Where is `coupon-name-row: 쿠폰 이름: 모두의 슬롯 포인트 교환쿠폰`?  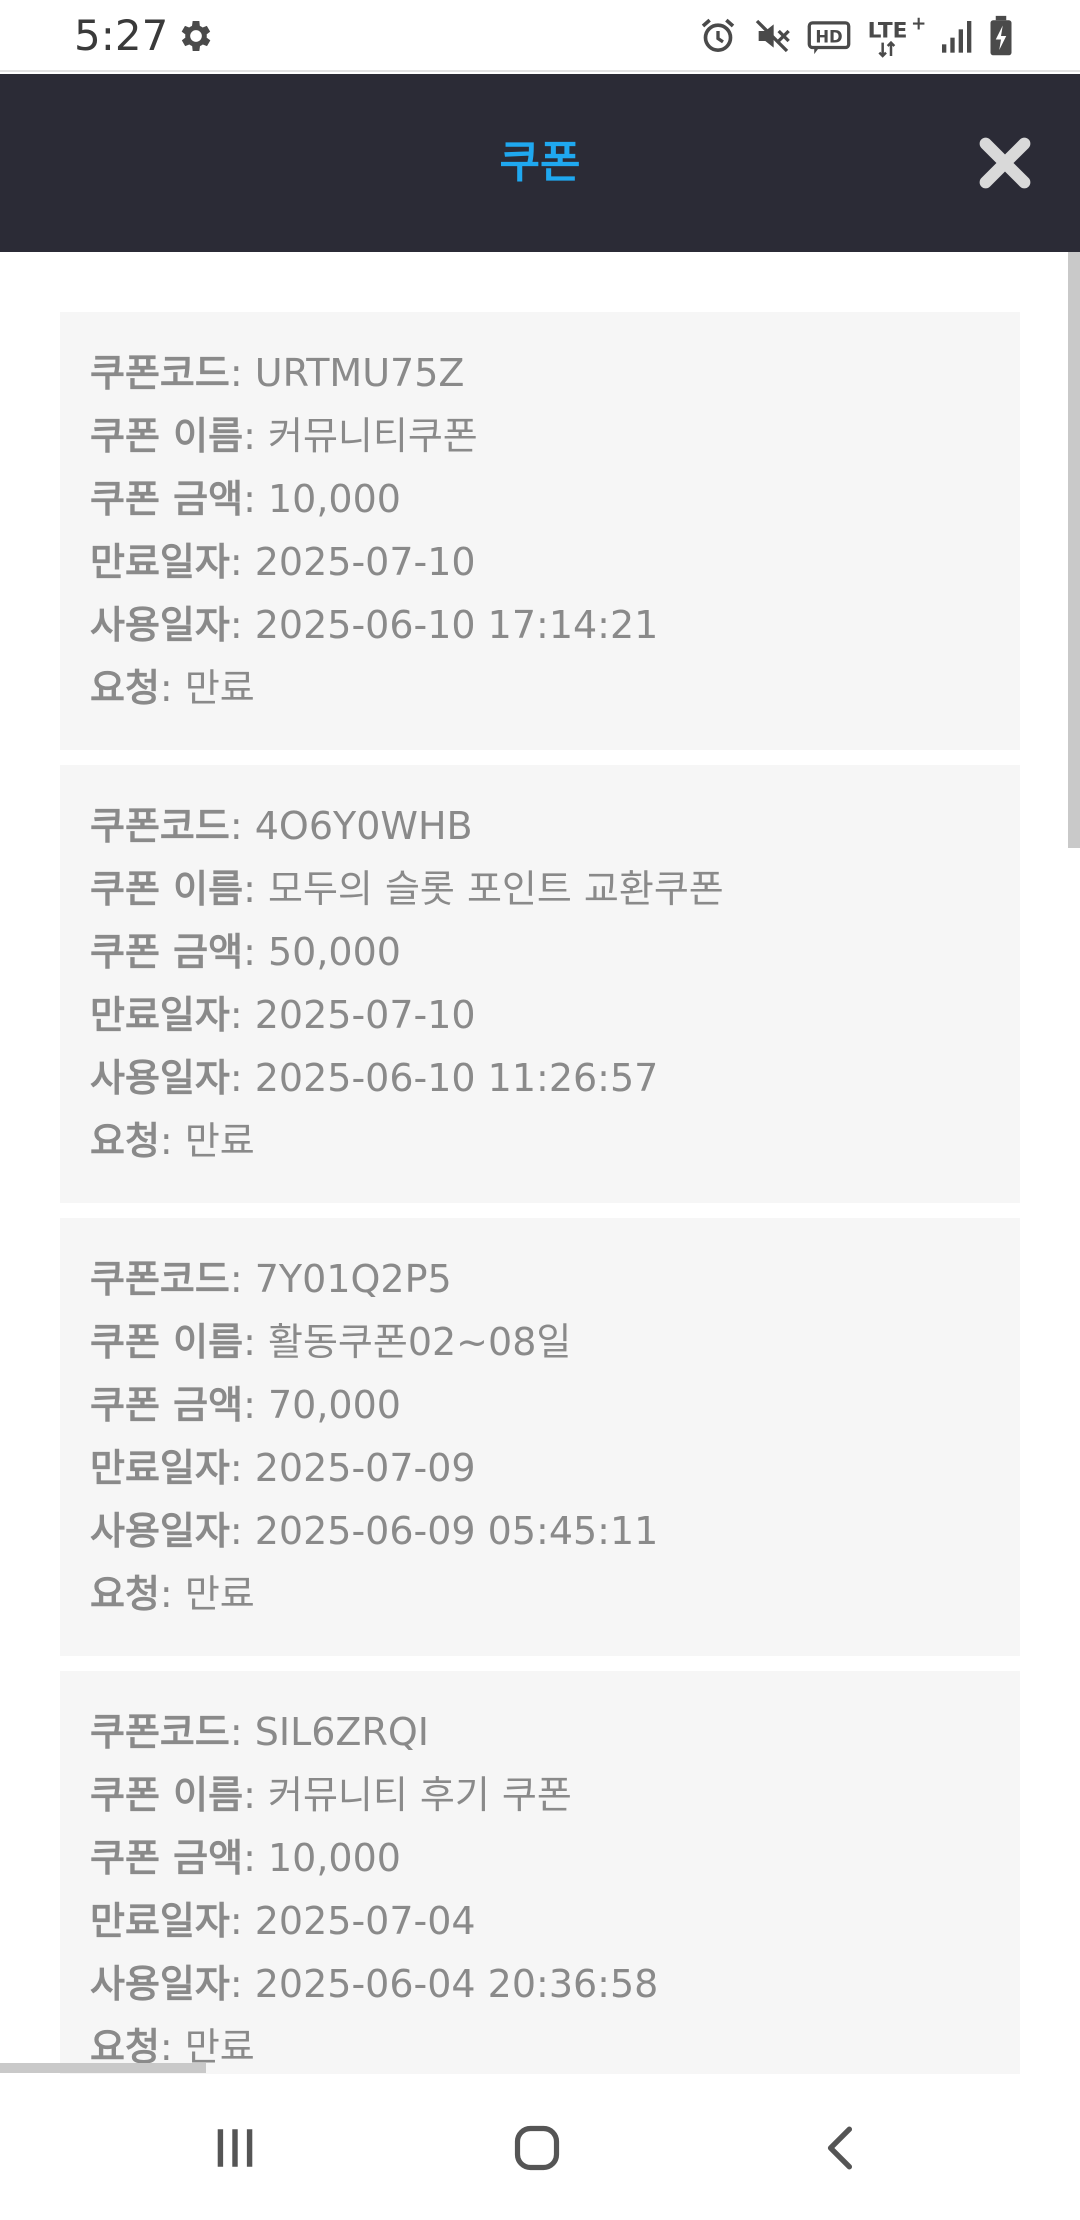 coupon-name-row: 쿠폰 이름: 모두의 슬롯 포인트 교환쿠폰 is located at coordinates (540, 889).